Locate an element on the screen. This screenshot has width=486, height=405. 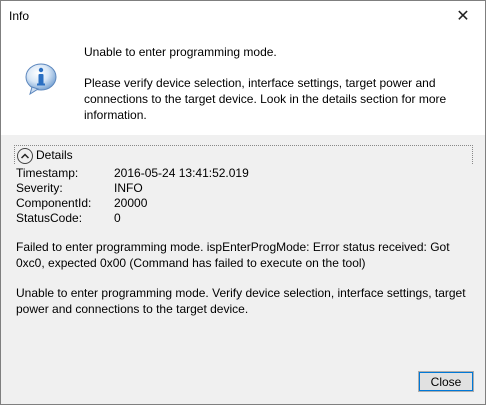
close-button: Close is located at coordinates (446, 381).